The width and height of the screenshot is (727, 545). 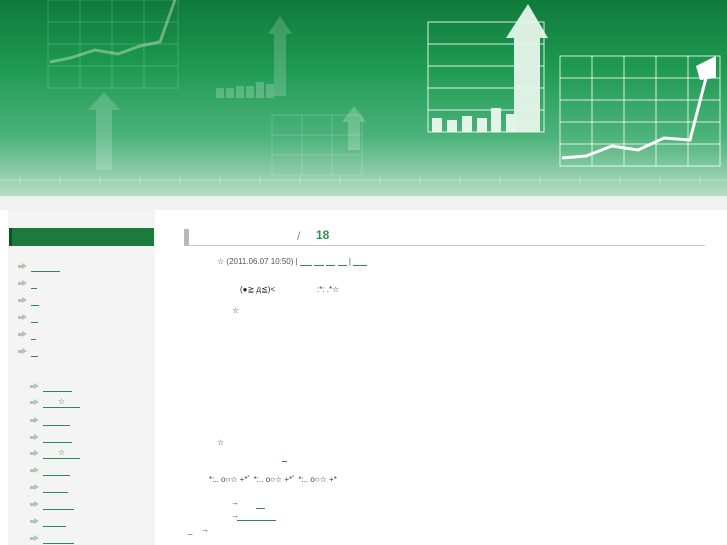 I want to click on sidebar-subitem-5: ☆, so click(x=55, y=453).